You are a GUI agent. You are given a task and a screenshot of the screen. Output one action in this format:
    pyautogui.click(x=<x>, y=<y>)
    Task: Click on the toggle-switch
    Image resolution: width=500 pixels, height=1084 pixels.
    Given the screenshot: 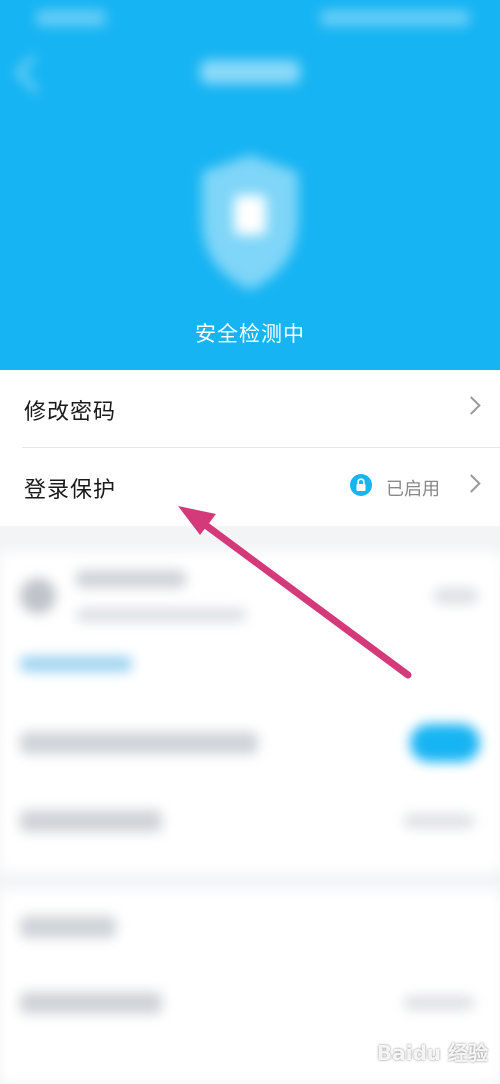 What is the action you would take?
    pyautogui.click(x=445, y=743)
    